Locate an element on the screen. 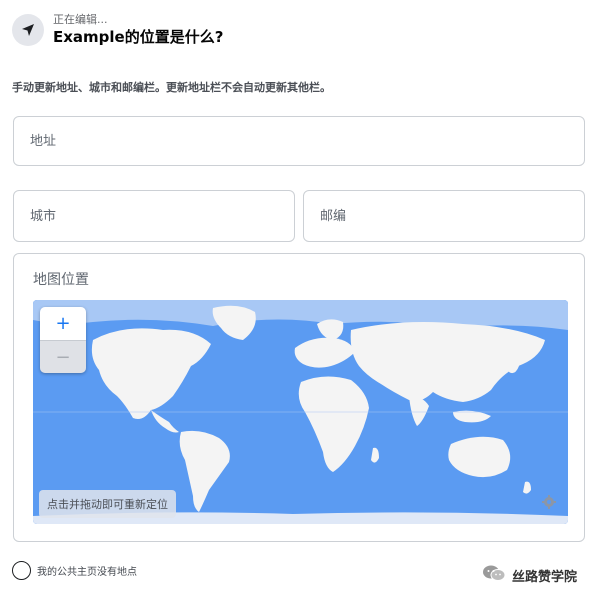  watermark: 丝路赞学院 is located at coordinates (529, 575).